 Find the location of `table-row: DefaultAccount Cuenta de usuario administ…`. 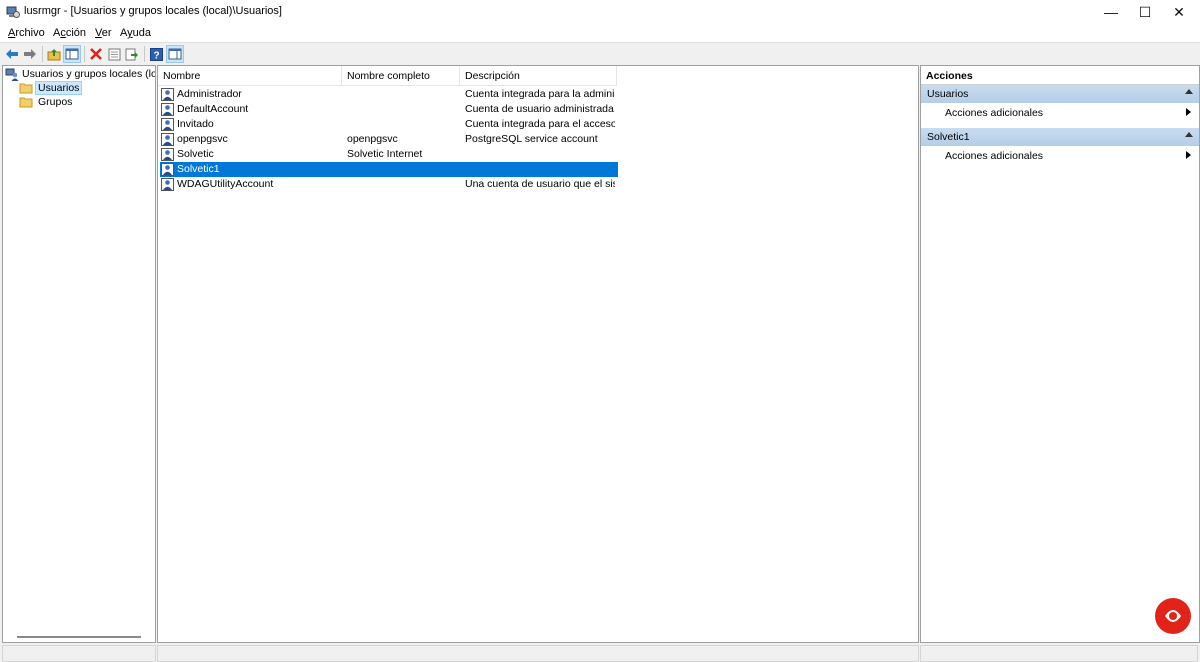

table-row: DefaultAccount Cuenta de usuario administ… is located at coordinates (389, 109).